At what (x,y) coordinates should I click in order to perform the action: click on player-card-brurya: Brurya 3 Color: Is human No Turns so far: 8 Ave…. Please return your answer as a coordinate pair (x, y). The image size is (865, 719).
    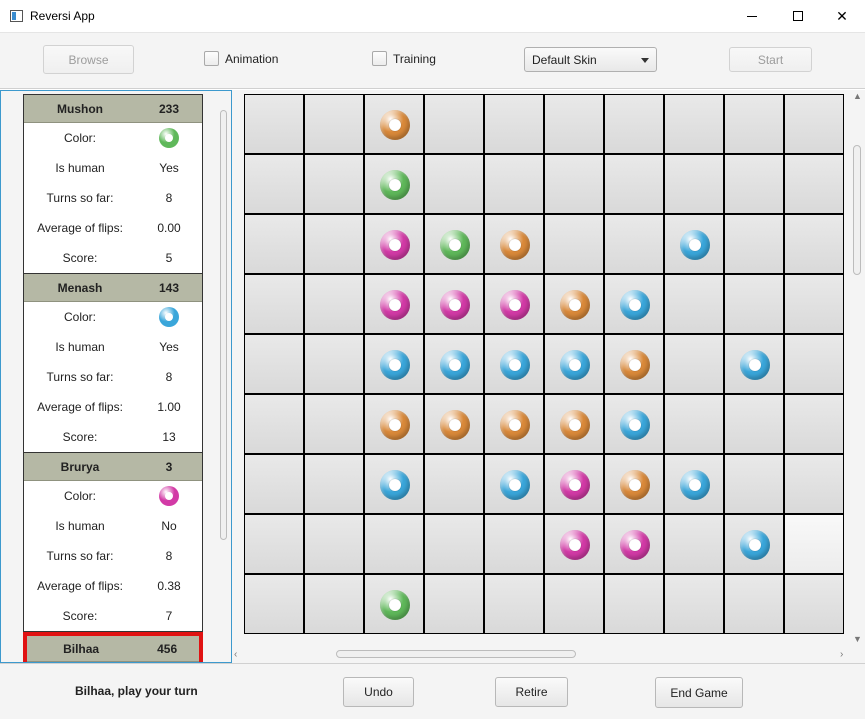
    Looking at the image, I should click on (113, 542).